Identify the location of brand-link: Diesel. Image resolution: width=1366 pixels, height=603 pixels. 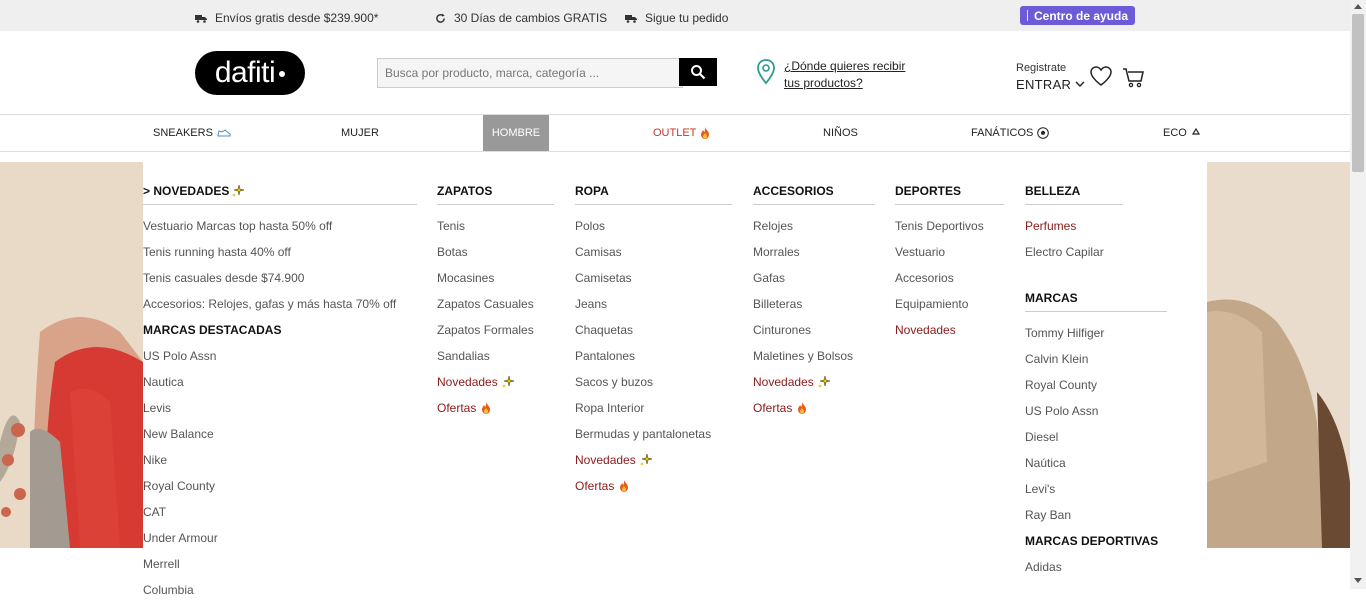
(1096, 437).